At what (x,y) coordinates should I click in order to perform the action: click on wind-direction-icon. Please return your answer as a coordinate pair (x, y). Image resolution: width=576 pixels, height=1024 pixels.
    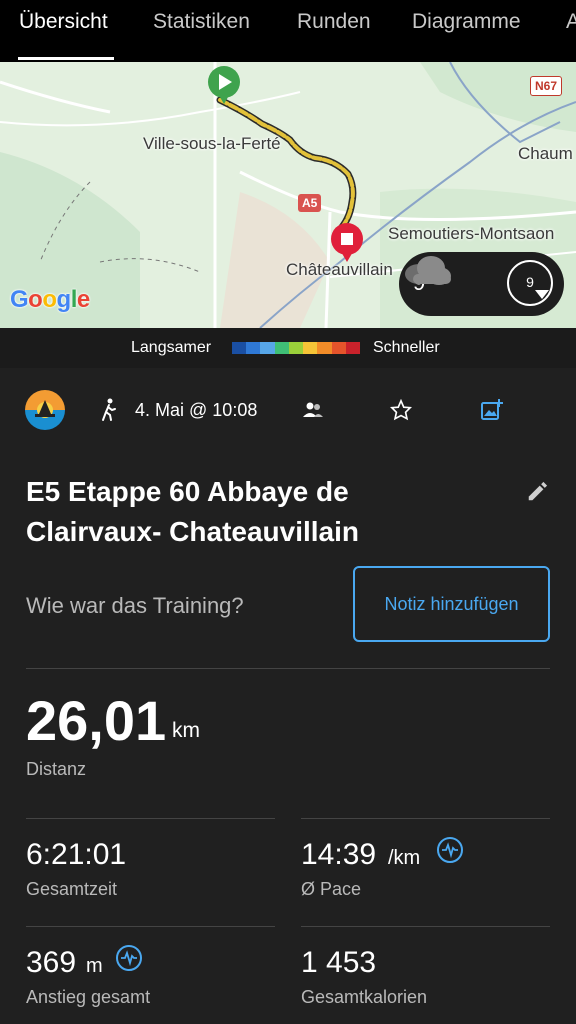
    Looking at the image, I should click on (542, 294).